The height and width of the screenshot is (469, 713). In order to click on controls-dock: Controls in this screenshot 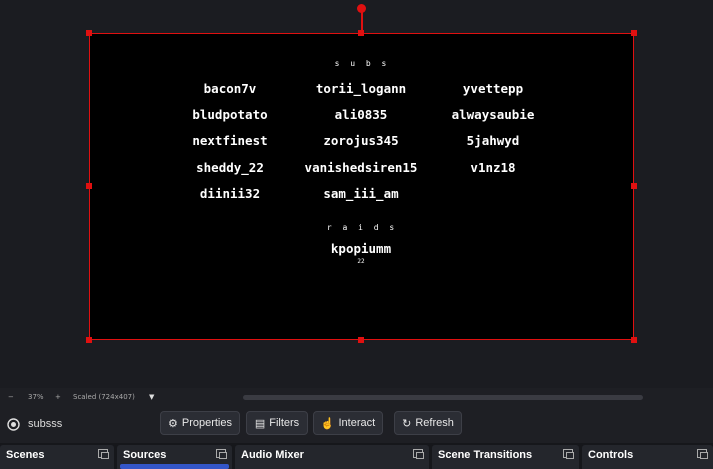, I will do `click(647, 457)`.